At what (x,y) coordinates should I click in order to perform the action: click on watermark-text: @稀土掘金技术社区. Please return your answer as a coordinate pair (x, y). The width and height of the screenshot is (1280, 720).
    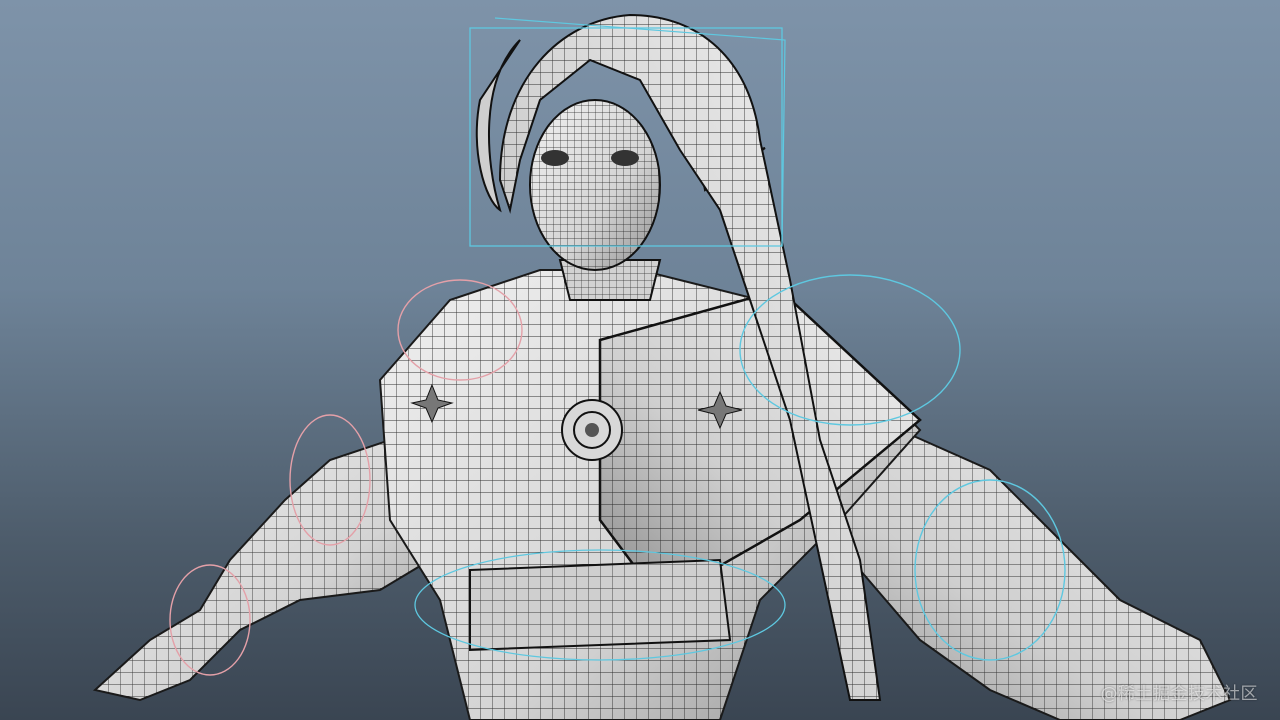
    Looking at the image, I should click on (1179, 694).